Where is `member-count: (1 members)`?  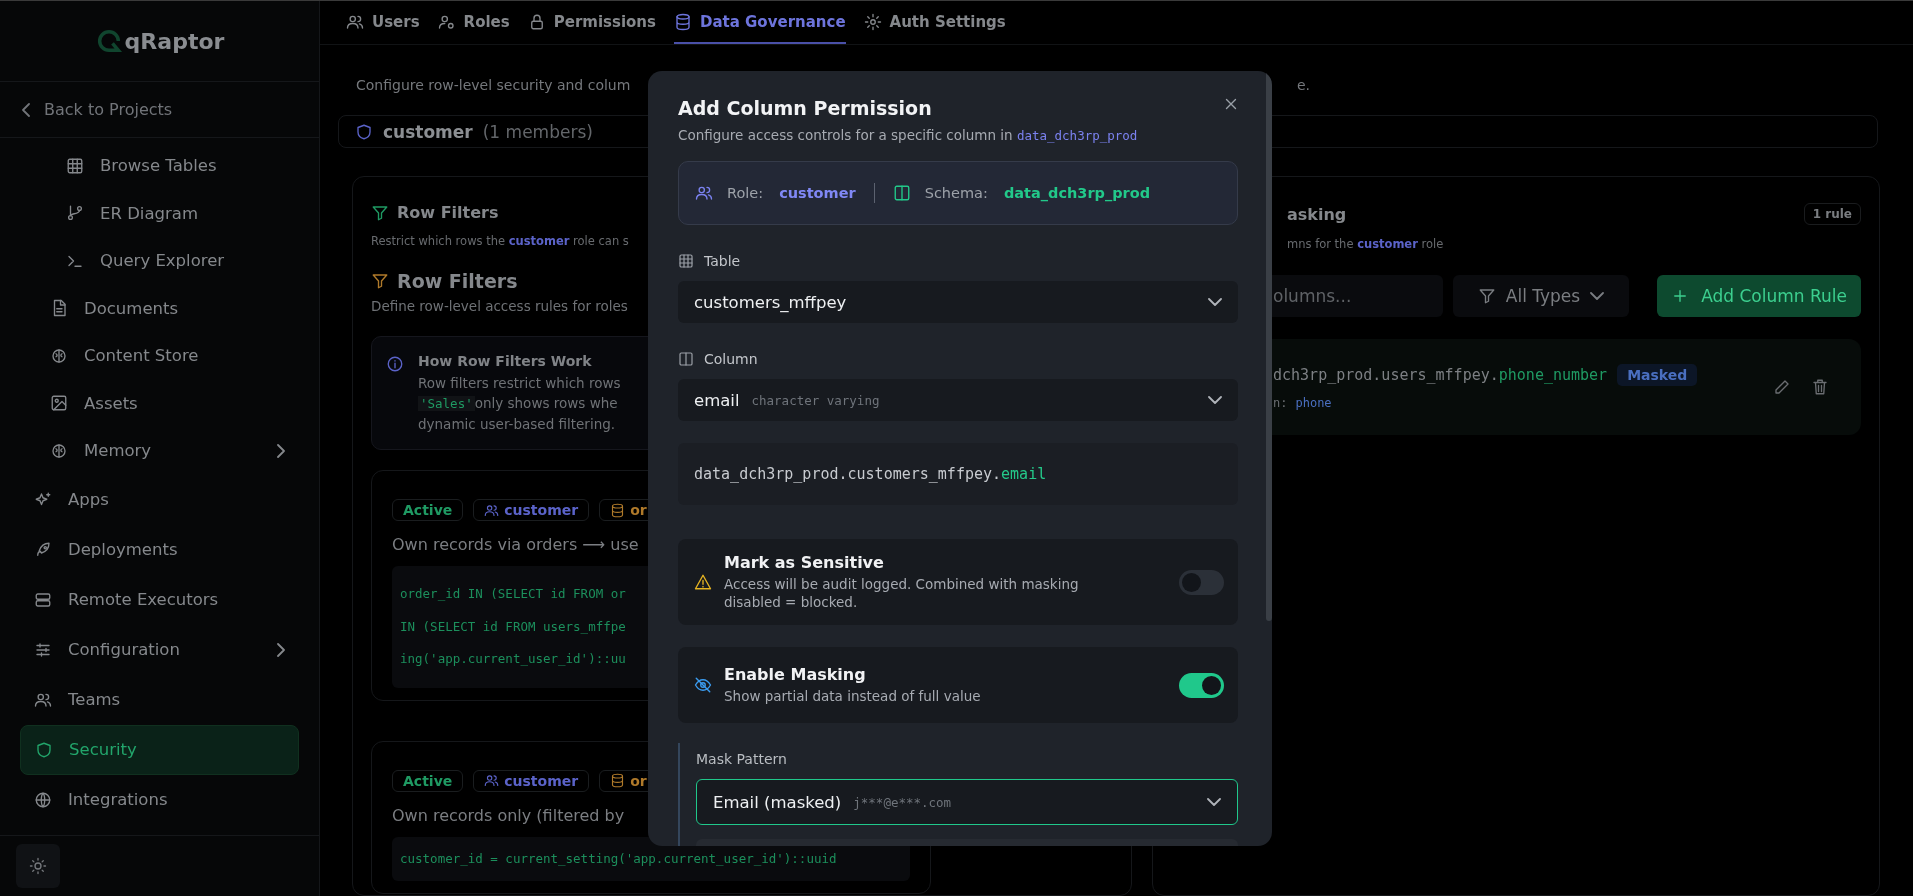 member-count: (1 members) is located at coordinates (537, 131).